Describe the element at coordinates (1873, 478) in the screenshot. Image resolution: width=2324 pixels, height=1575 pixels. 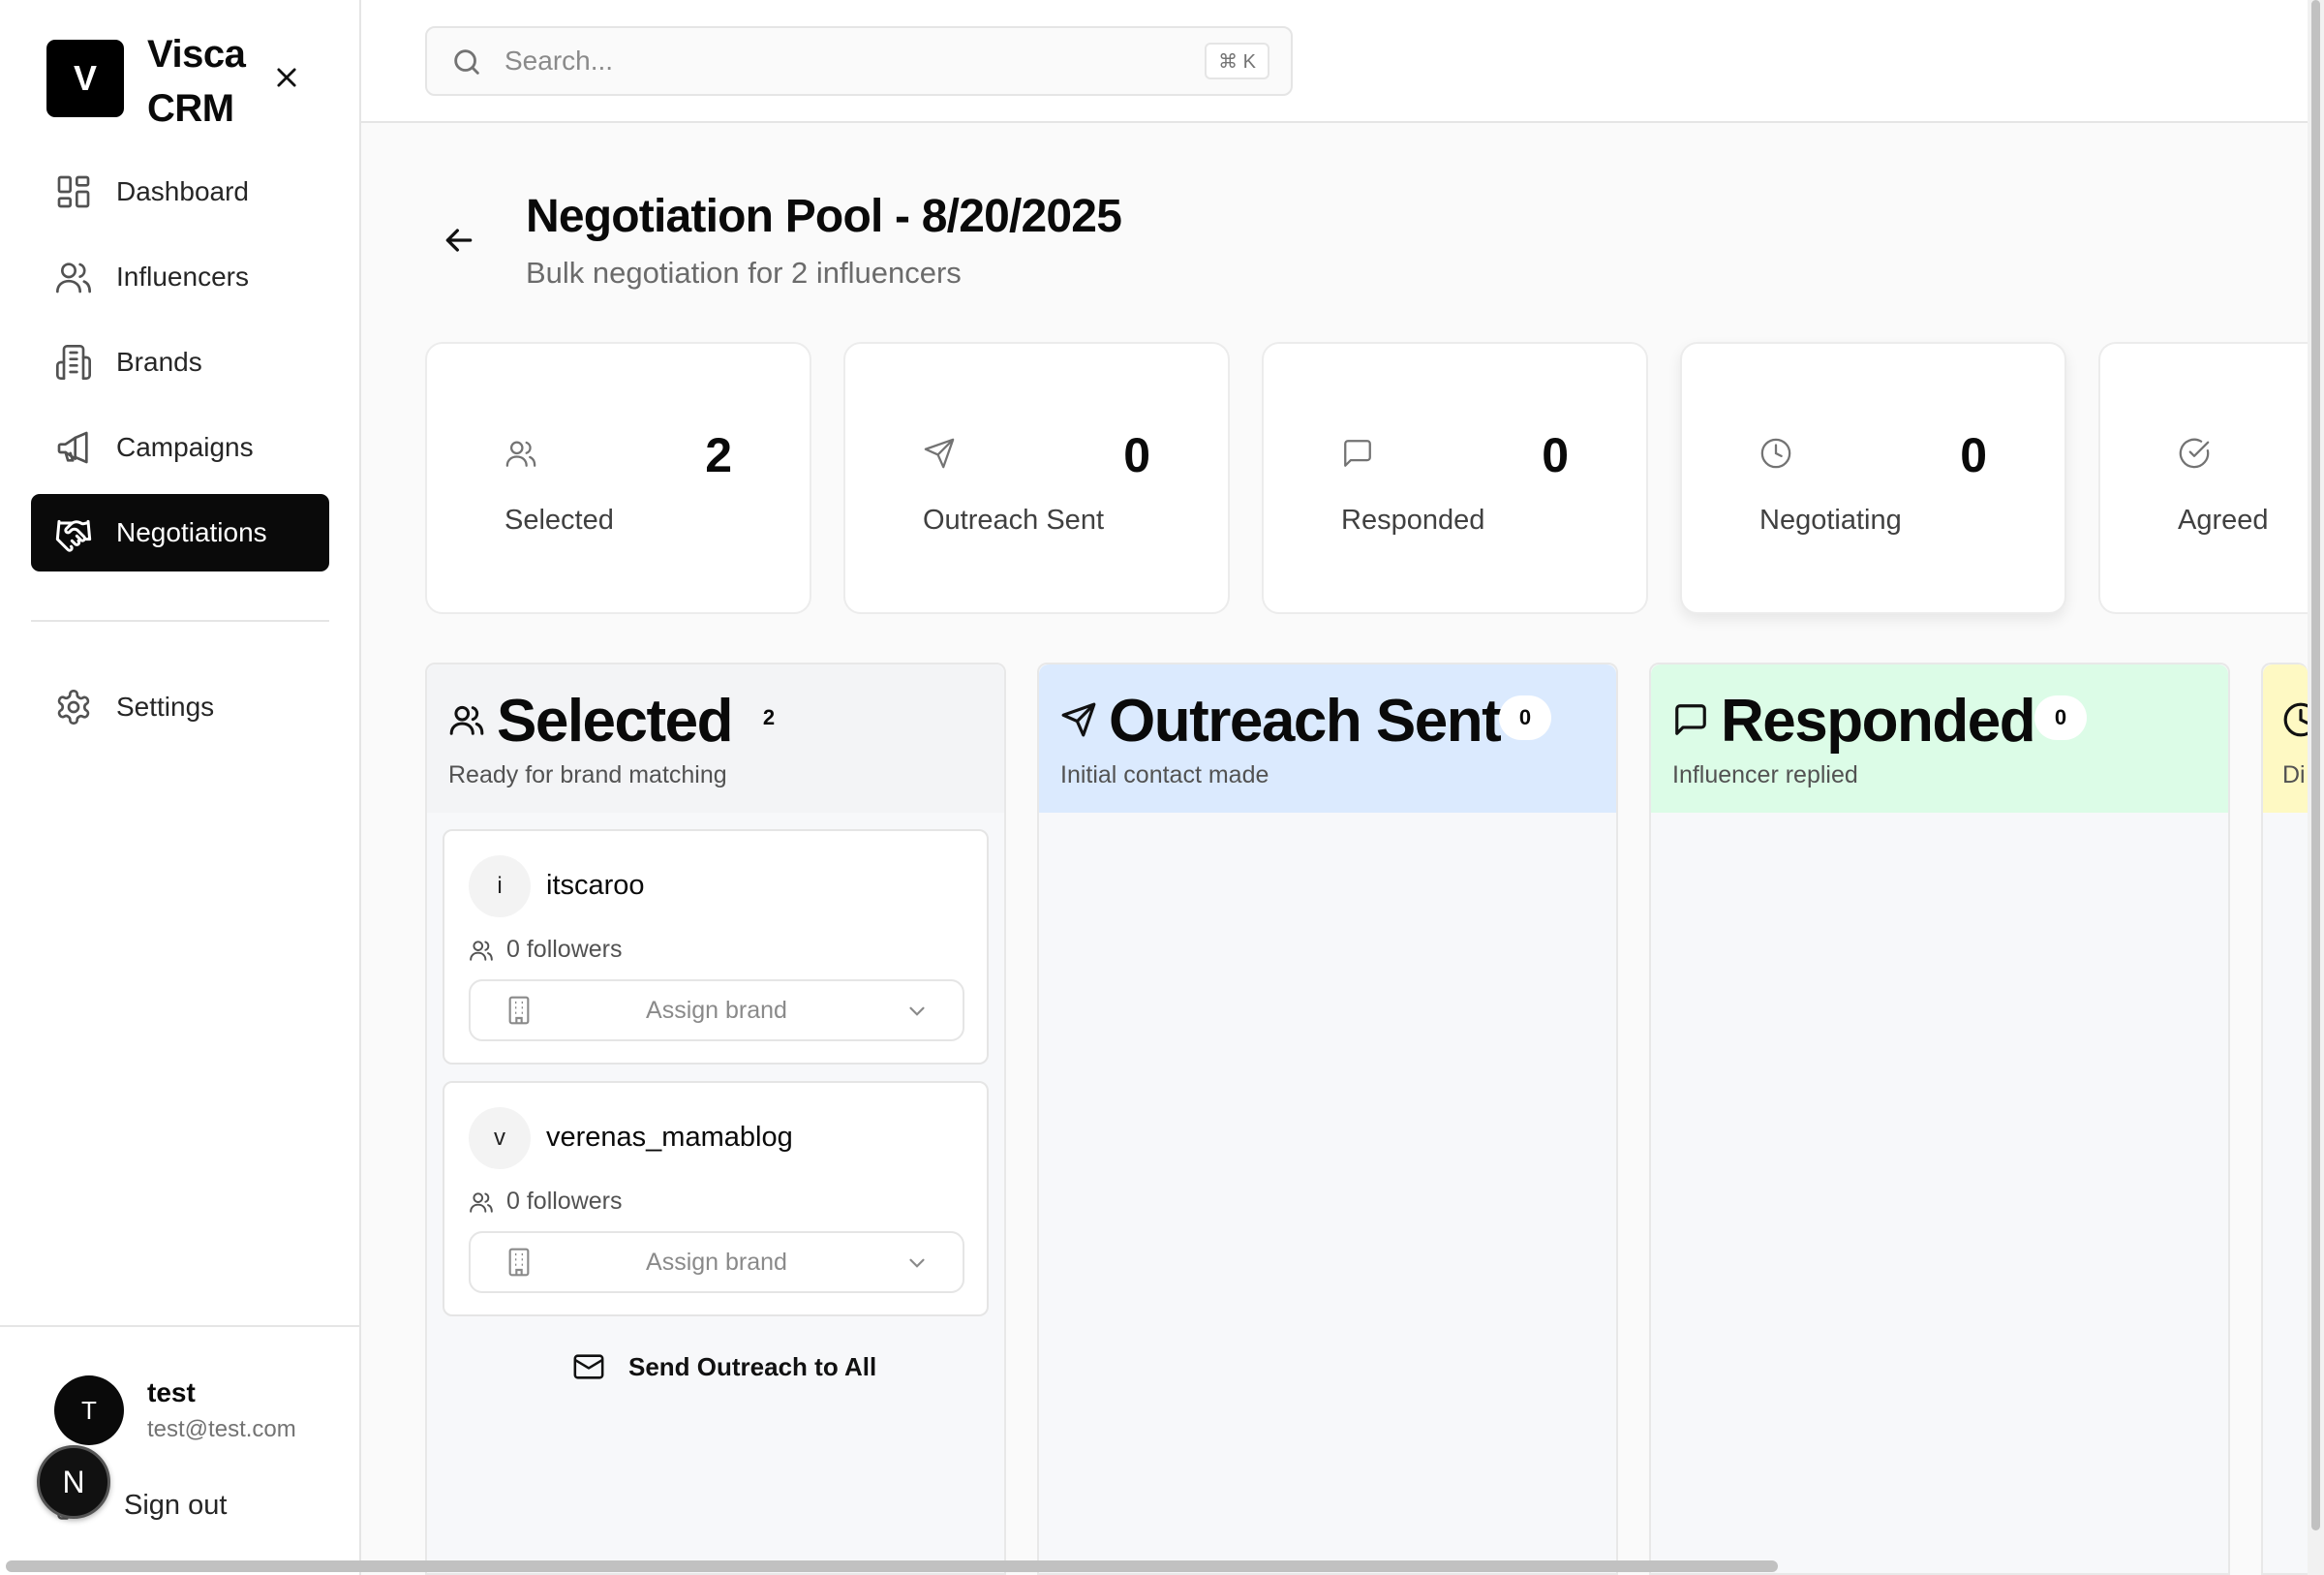
I see `stat-card-negotiating: 0 Negotiating` at that location.